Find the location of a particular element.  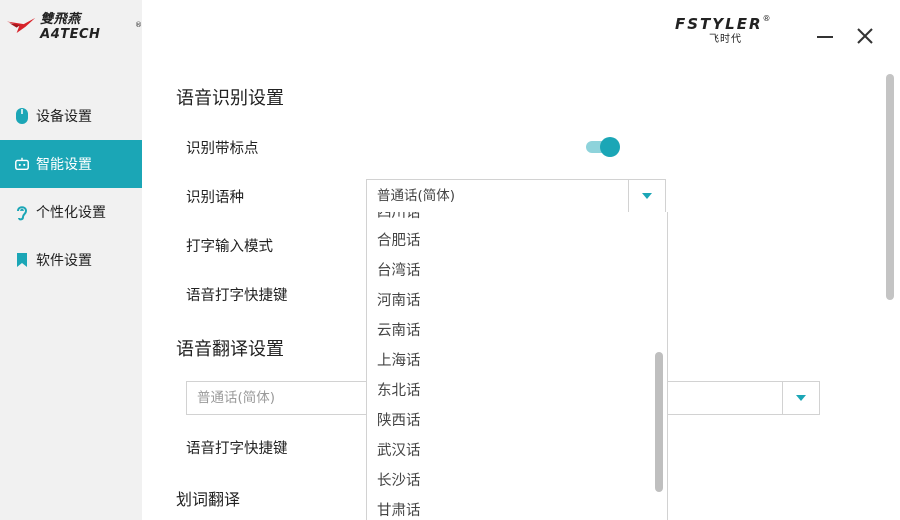

sidebar-item-personalization: 个性化设置 is located at coordinates (71, 212).